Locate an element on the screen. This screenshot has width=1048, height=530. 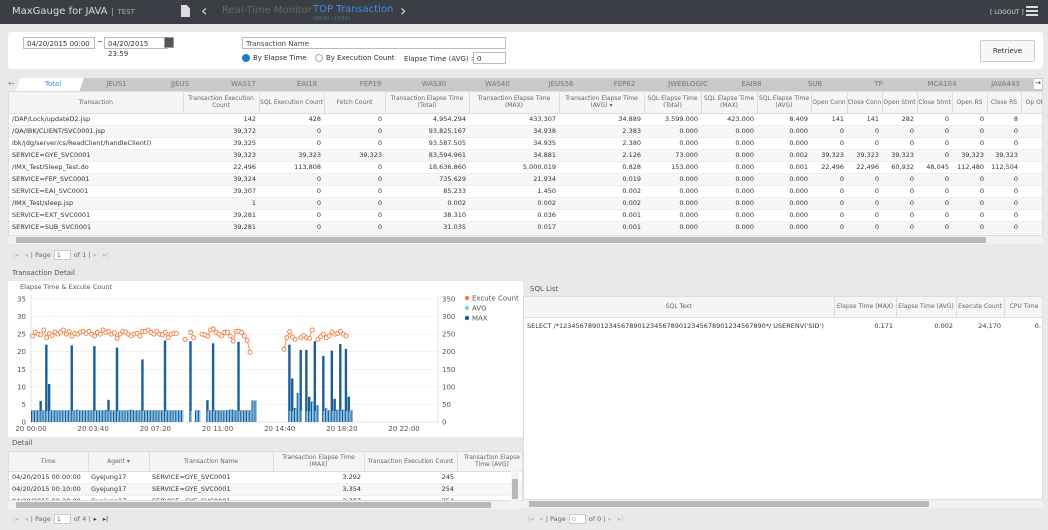
sql-list-hscrollbar is located at coordinates (783, 504).